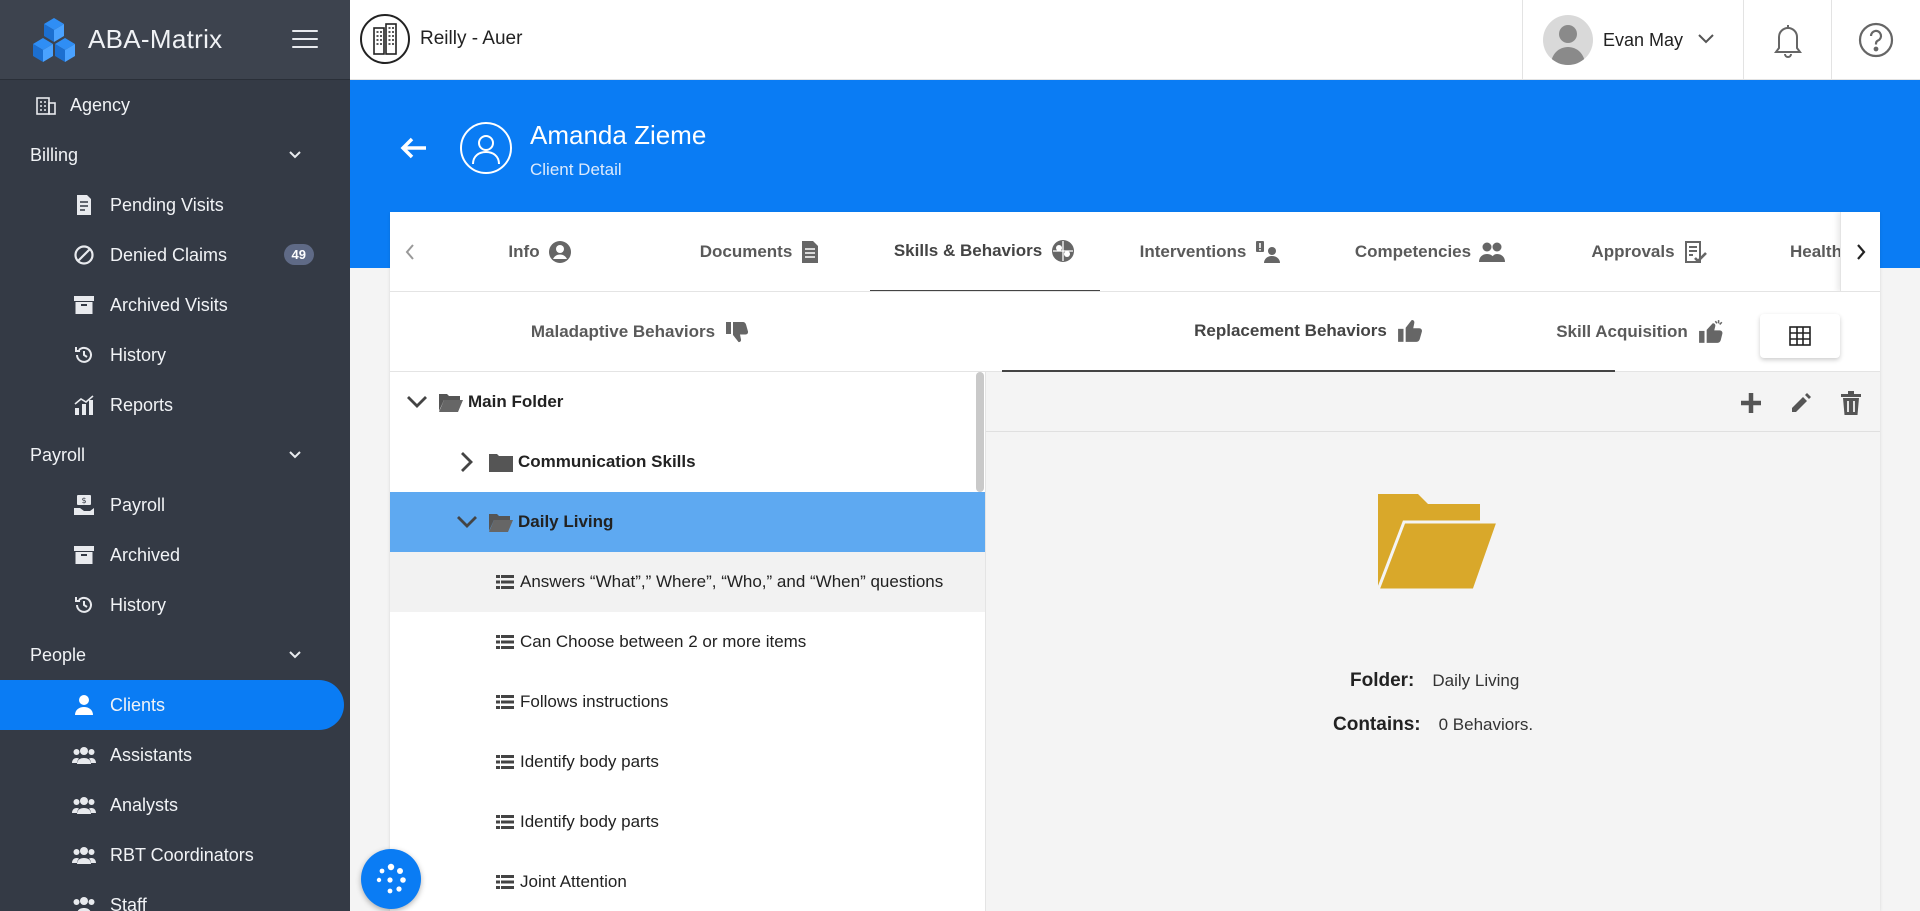 The width and height of the screenshot is (1920, 911). Describe the element at coordinates (737, 332) in the screenshot. I see `thumbs-down-icon` at that location.